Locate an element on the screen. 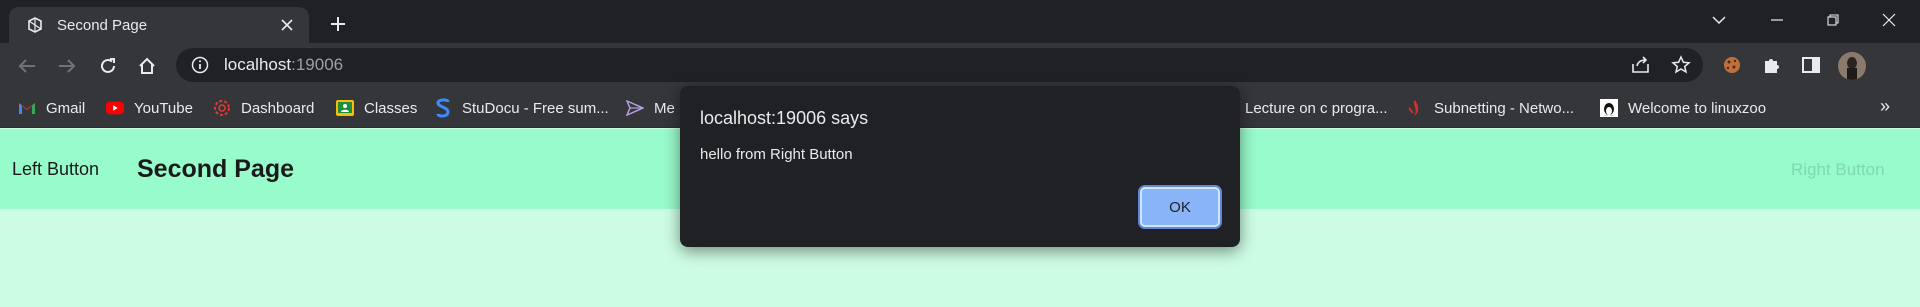 The image size is (1920, 307). bookmark-youtube: YouTube is located at coordinates (149, 108).